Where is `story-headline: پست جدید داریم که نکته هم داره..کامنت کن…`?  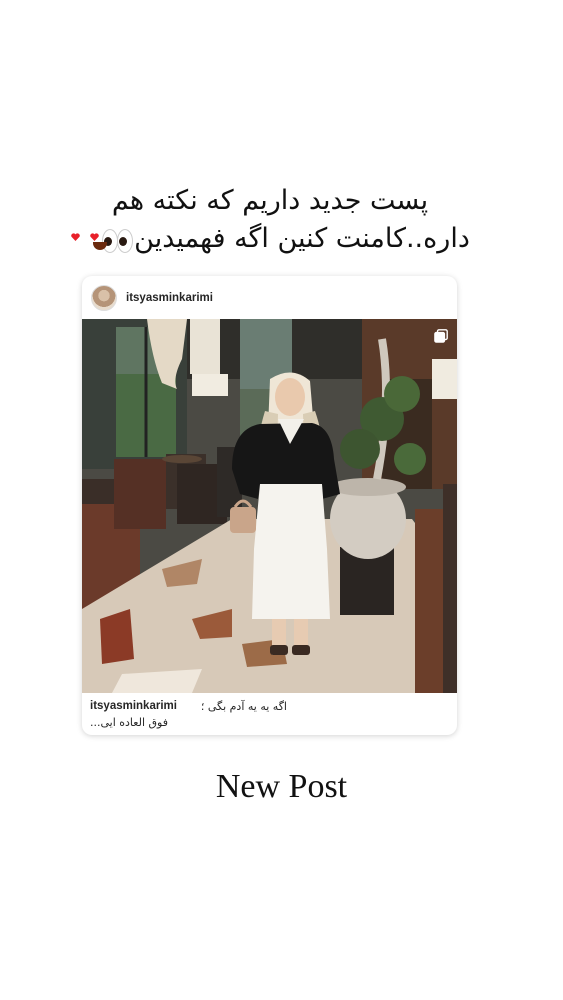 story-headline: پست جدید داریم که نکته هم داره..کامنت کن… is located at coordinates (270, 220).